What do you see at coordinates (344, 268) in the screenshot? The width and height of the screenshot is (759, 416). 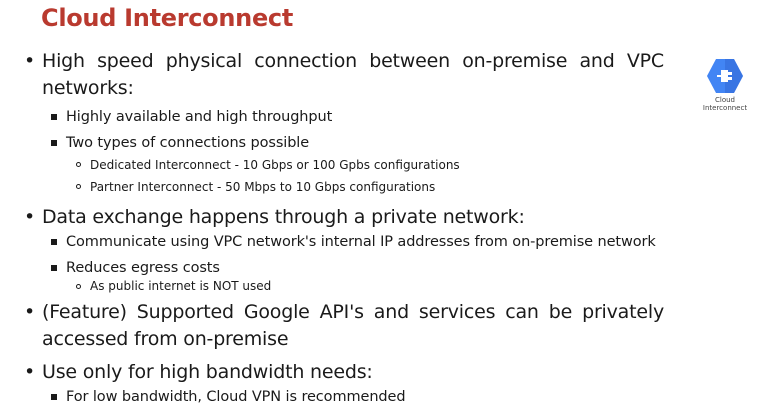 I see `bullet-2-sub-2: Reduces egress costs` at bounding box center [344, 268].